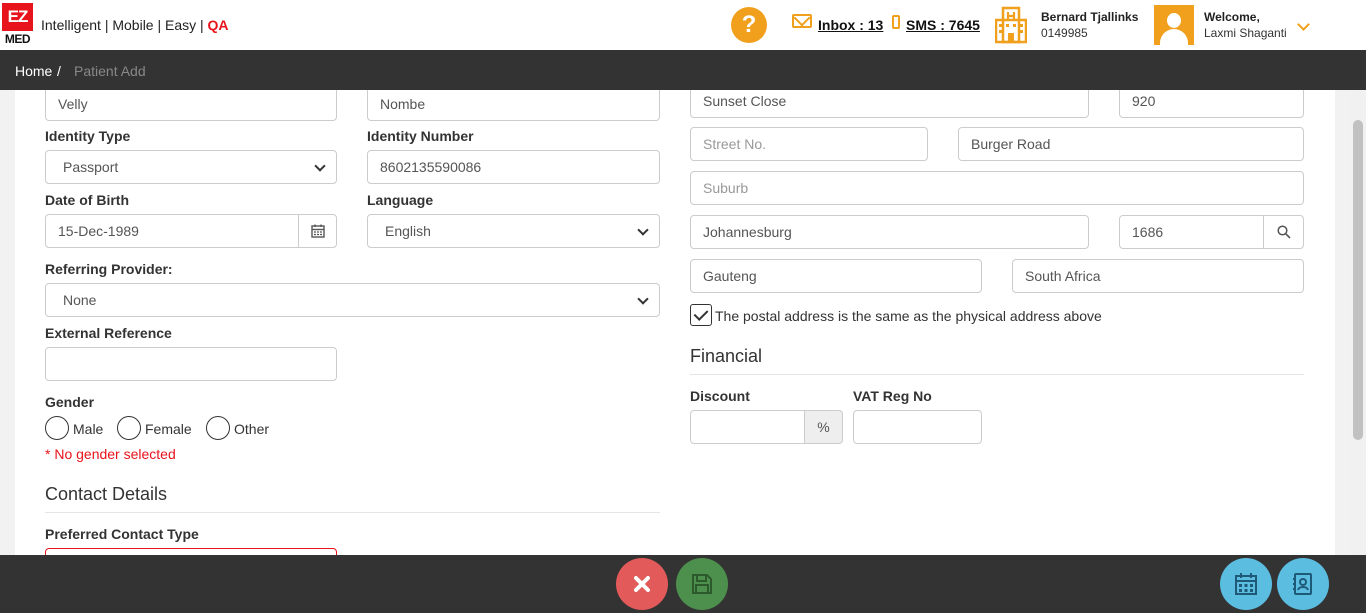 This screenshot has height=613, width=1366. Describe the element at coordinates (997, 188) in the screenshot. I see `suburb-field: Suburb` at that location.